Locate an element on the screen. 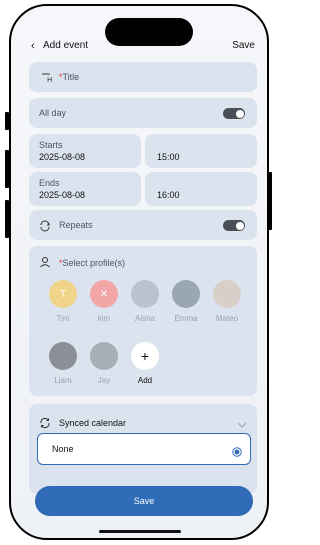 This screenshot has width=320, height=545. profile-name: Emma is located at coordinates (186, 318).